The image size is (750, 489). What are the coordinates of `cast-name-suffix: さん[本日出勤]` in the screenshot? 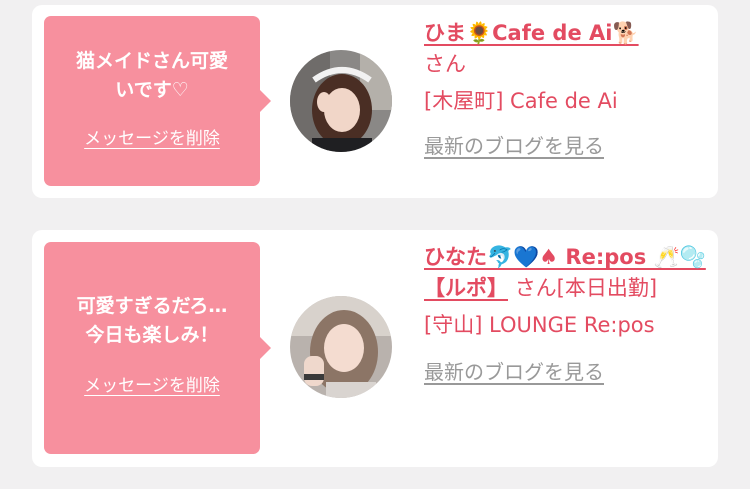 It's located at (586, 288).